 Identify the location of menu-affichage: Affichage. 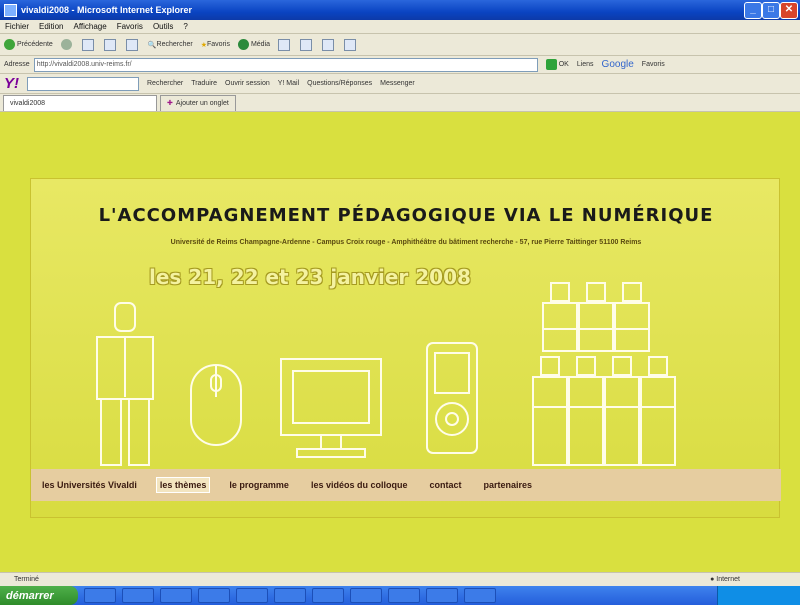
(89, 26).